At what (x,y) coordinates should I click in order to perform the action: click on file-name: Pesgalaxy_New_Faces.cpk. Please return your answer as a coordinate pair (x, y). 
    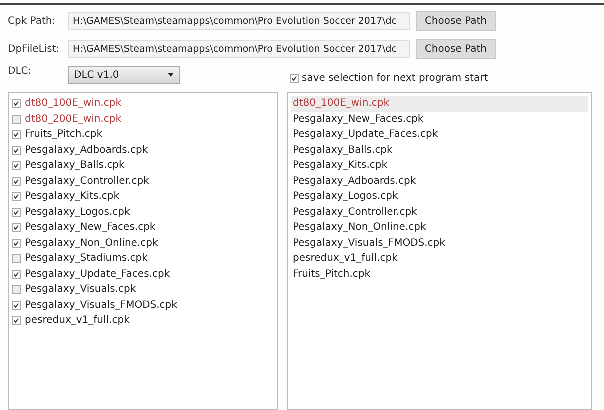
    Looking at the image, I should click on (90, 228).